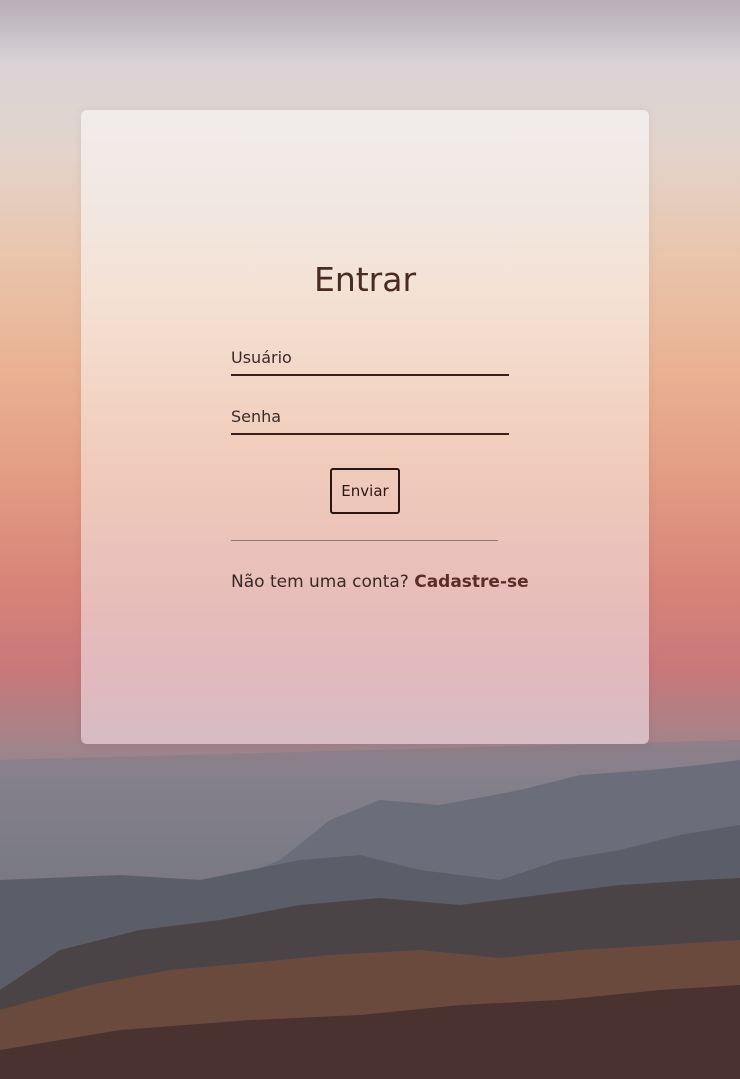  I want to click on signup-line: Não tem uma conta? Cadastre-se, so click(380, 582).